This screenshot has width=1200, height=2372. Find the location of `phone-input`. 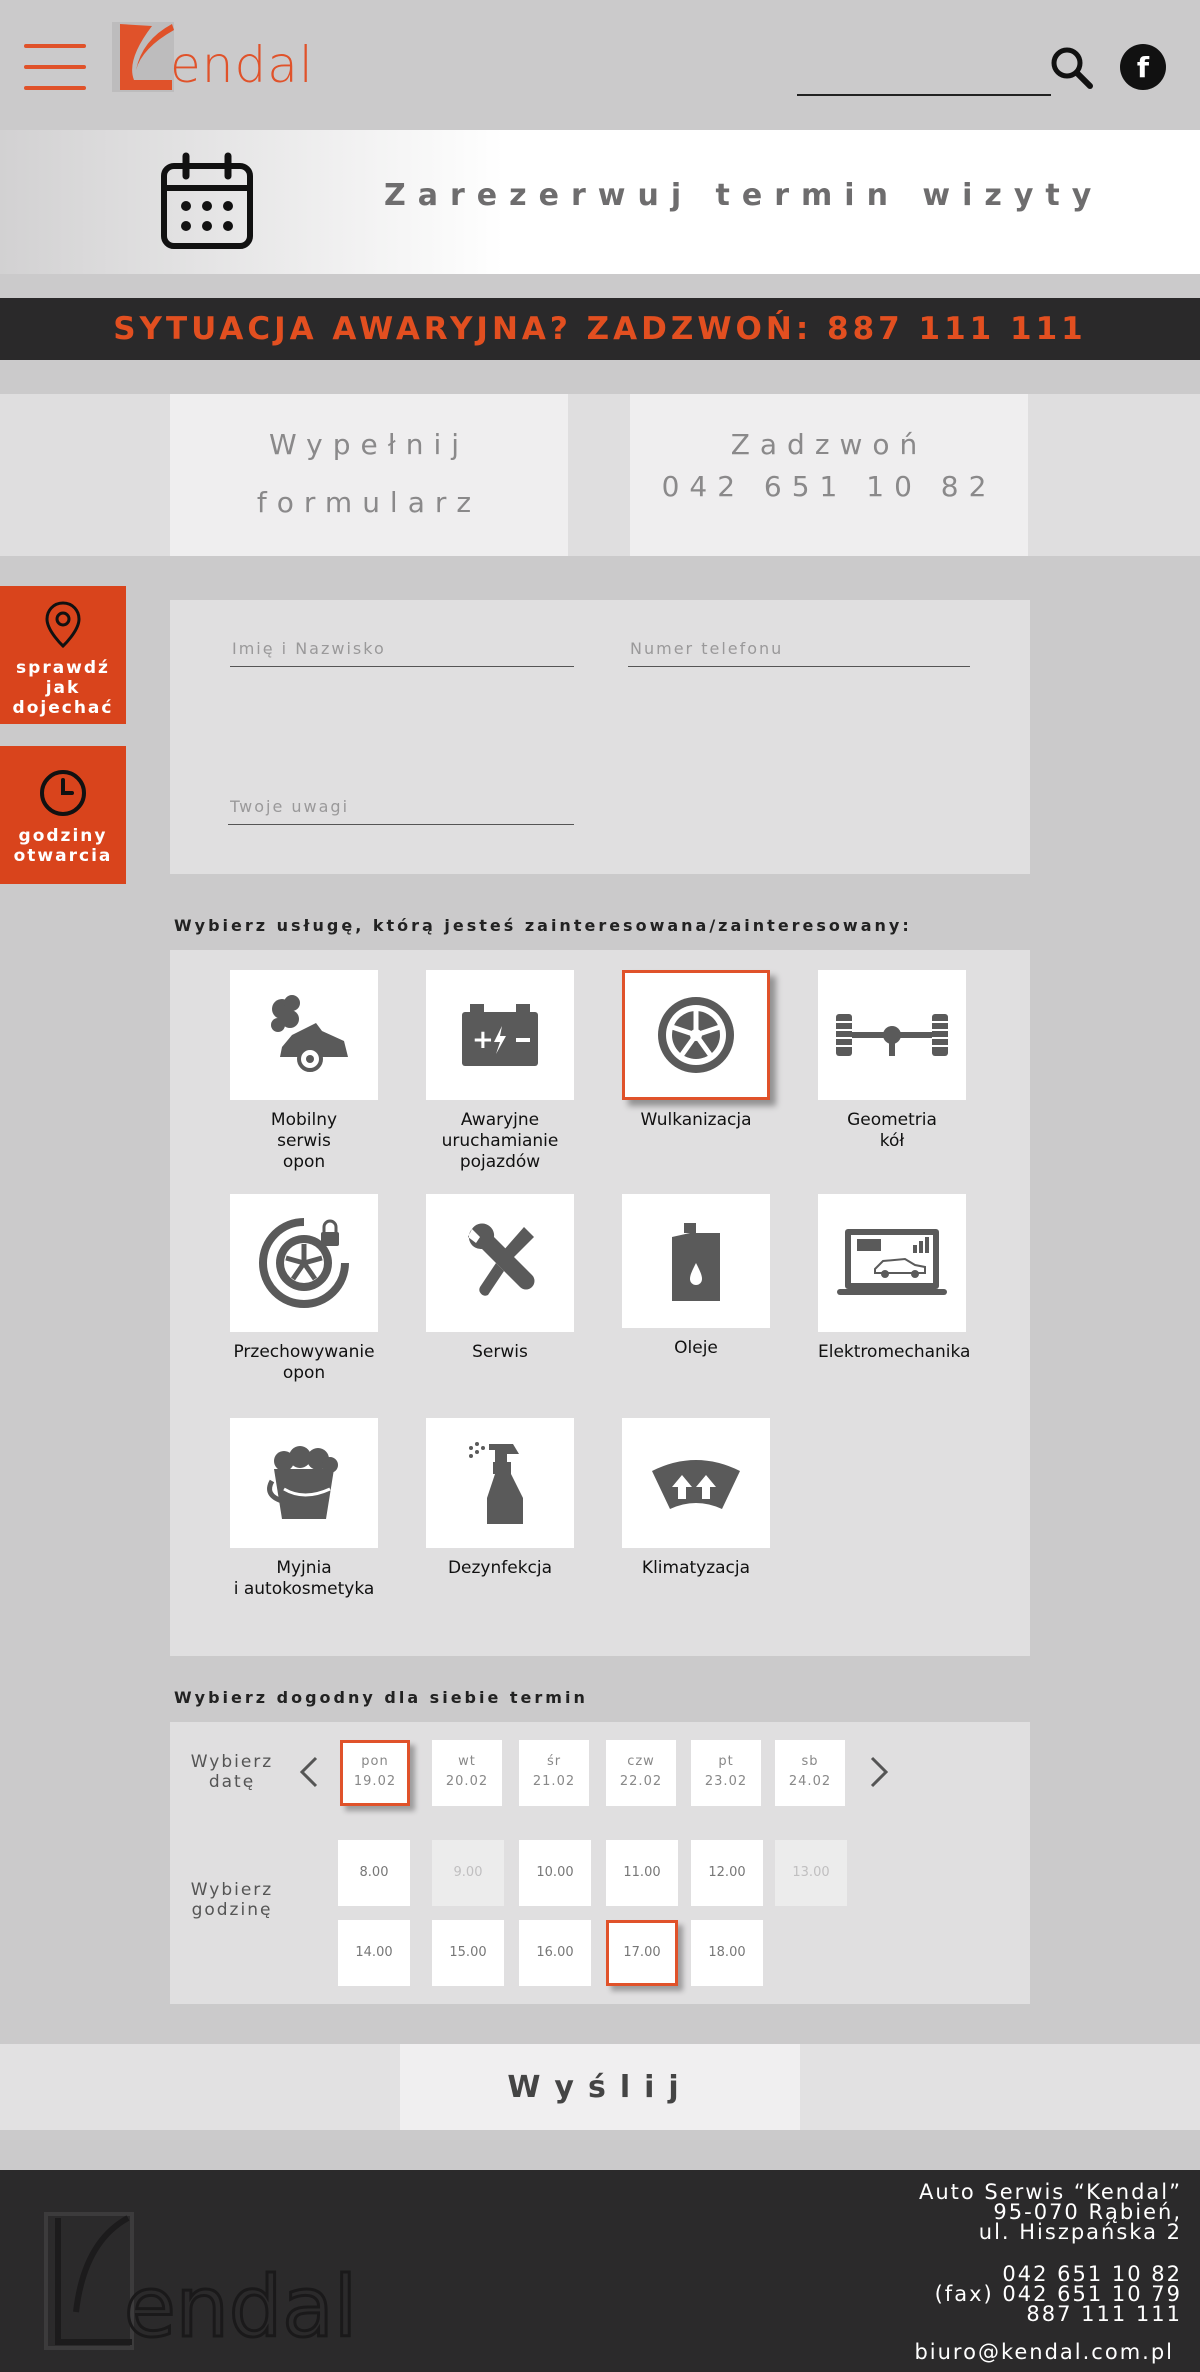

phone-input is located at coordinates (799, 648).